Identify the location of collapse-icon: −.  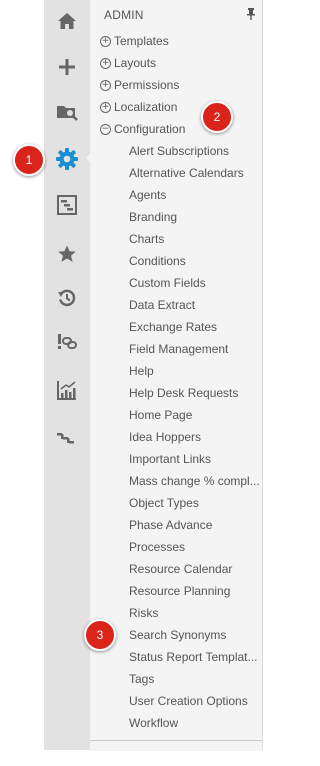
(105, 129).